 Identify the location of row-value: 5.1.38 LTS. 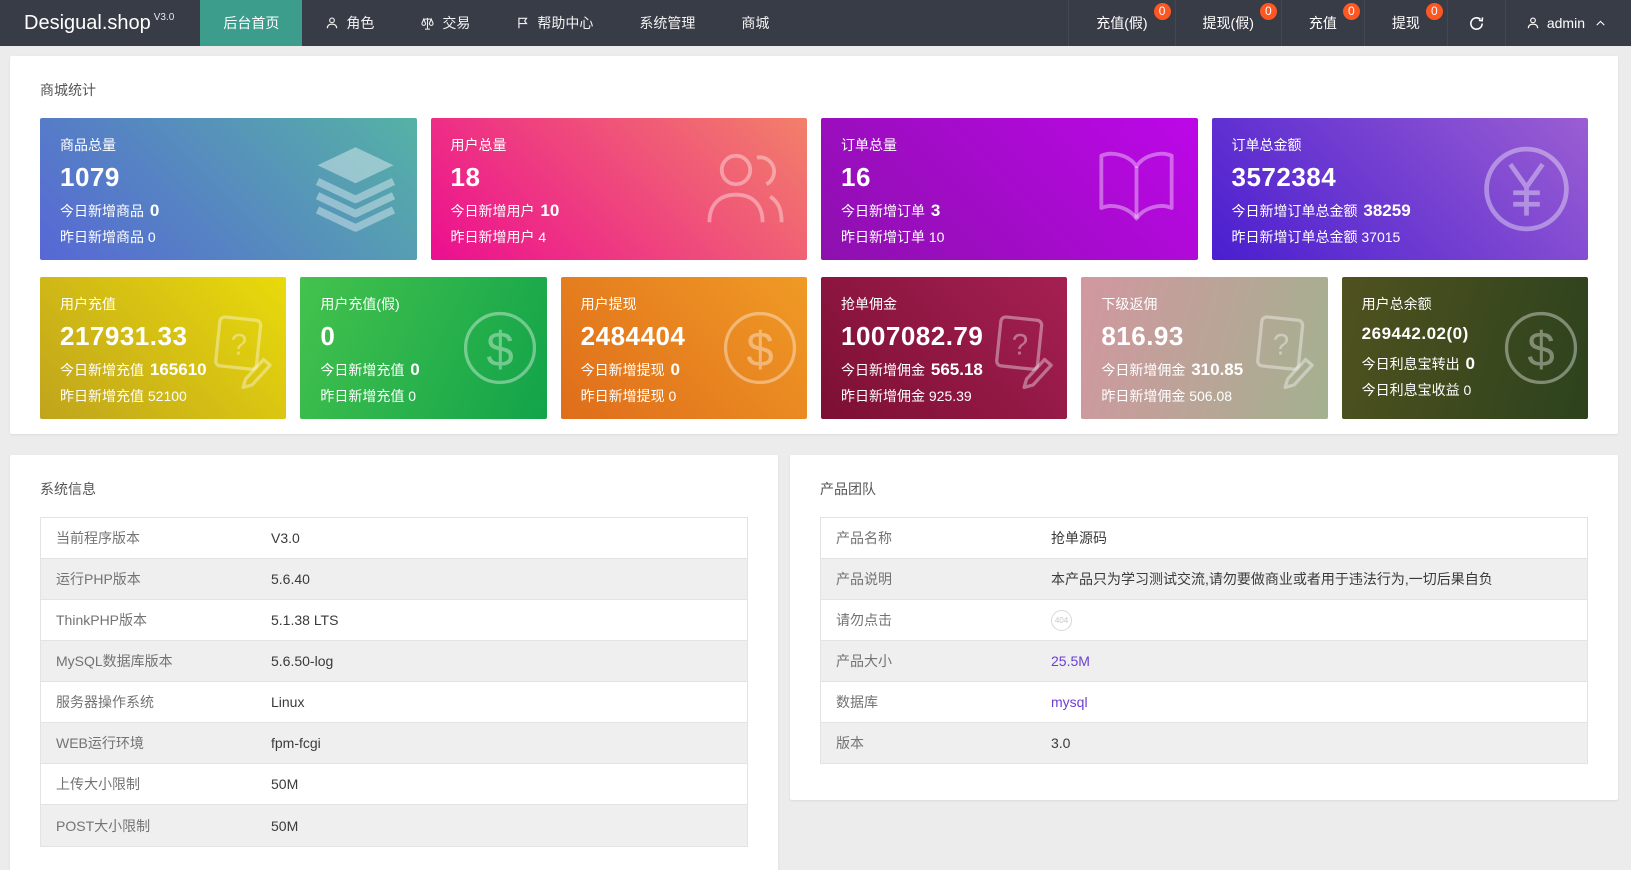
(305, 620).